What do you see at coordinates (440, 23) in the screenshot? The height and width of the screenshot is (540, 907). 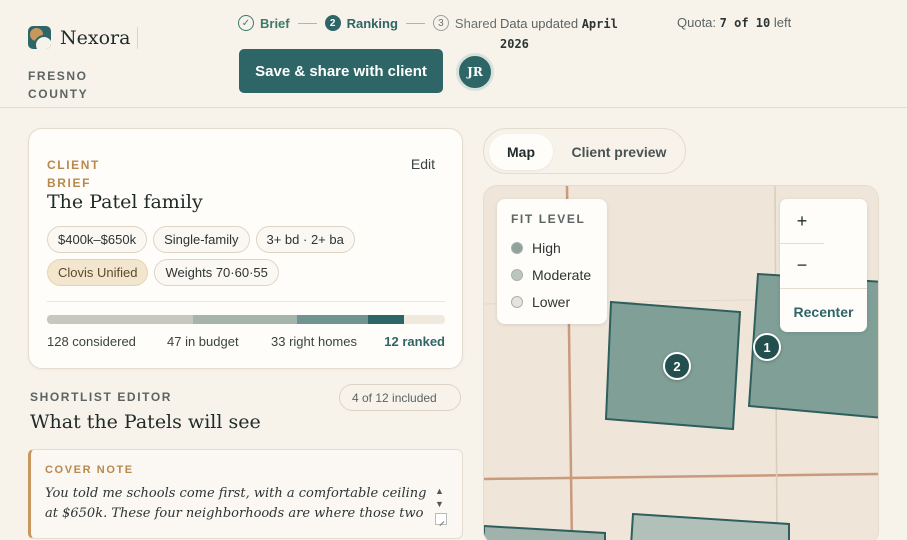 I see `step-number: 3` at bounding box center [440, 23].